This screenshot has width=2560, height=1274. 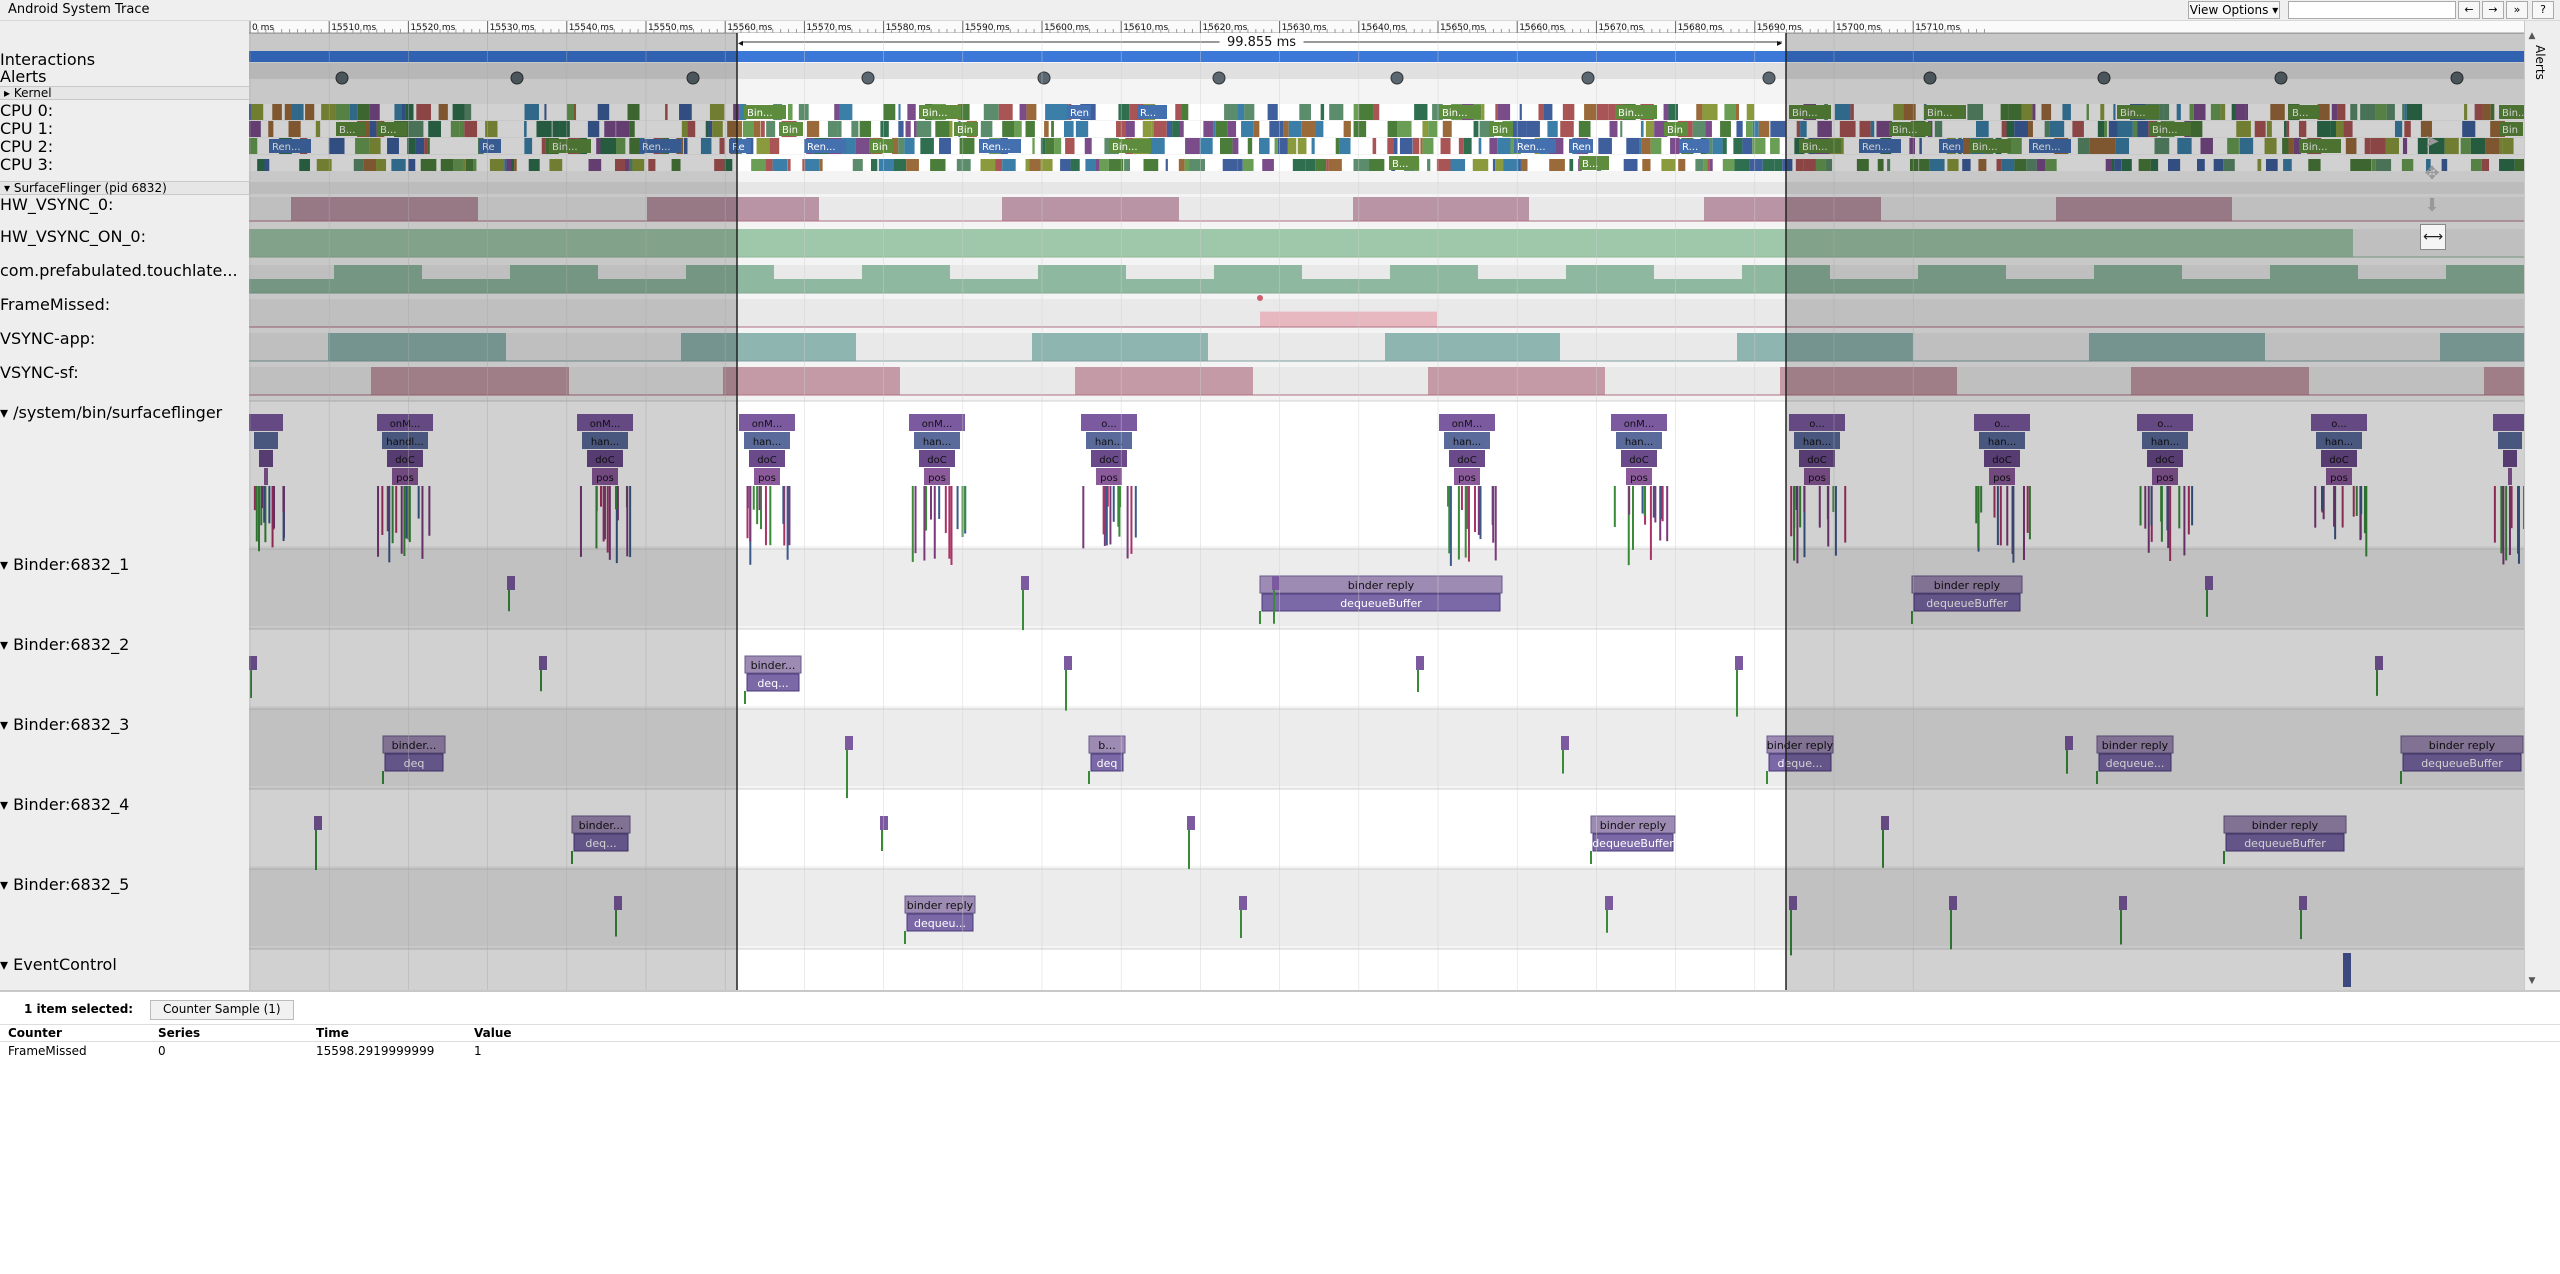 What do you see at coordinates (1588, 78) in the screenshot?
I see `alert-marker-icon` at bounding box center [1588, 78].